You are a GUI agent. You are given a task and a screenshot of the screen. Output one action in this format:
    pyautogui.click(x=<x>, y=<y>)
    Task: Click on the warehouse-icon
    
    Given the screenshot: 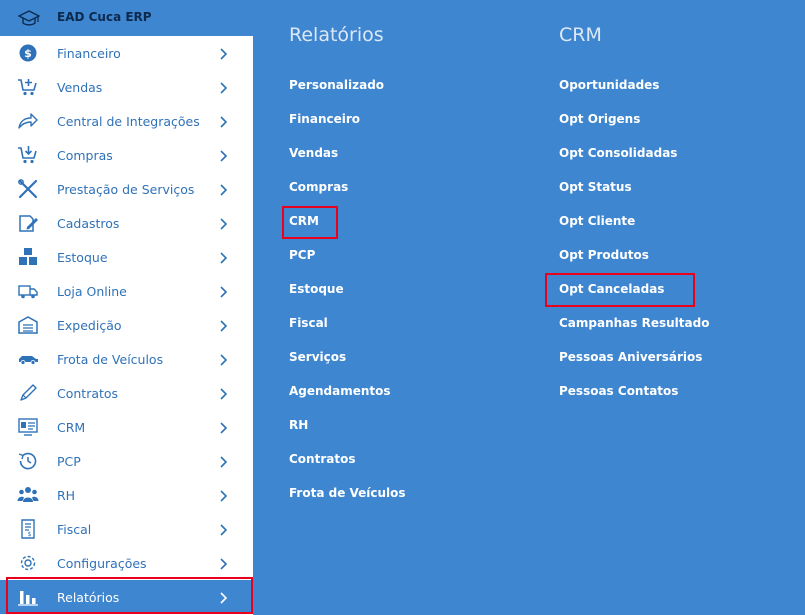 What is the action you would take?
    pyautogui.click(x=28, y=325)
    